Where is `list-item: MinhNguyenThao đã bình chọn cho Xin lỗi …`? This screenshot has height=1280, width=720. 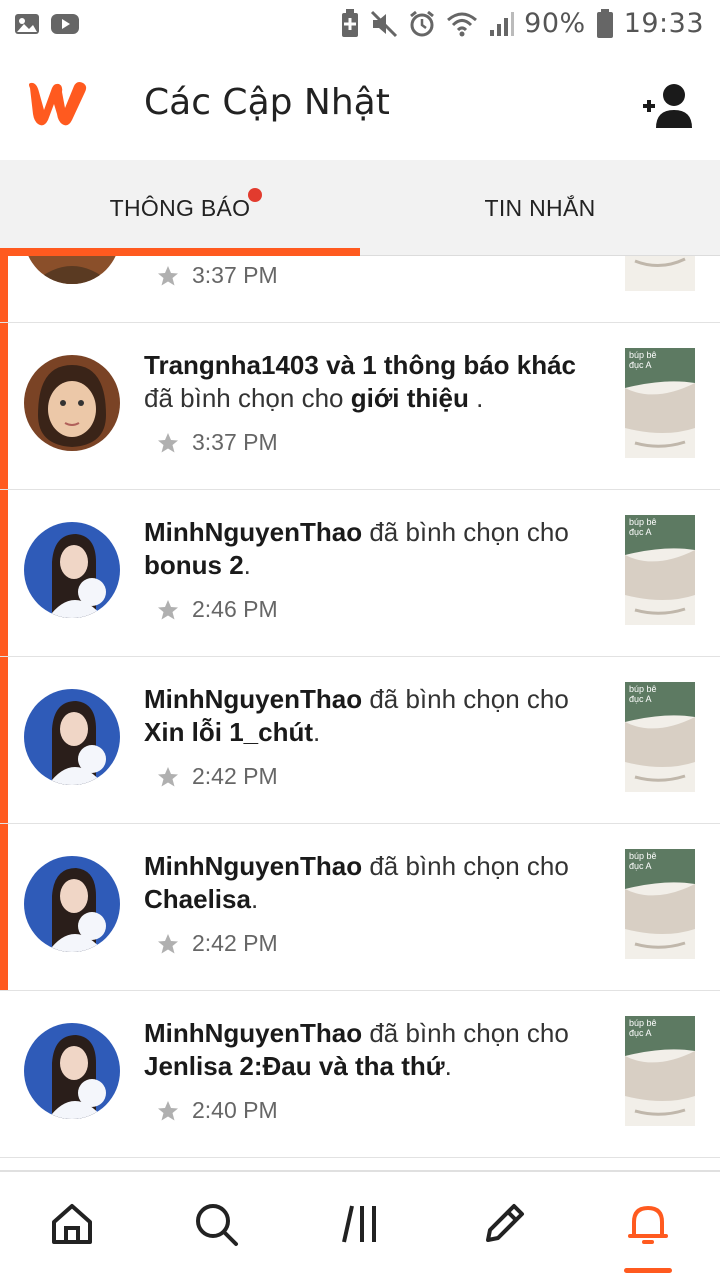 list-item: MinhNguyenThao đã bình chọn cho Xin lỗi … is located at coordinates (360, 740).